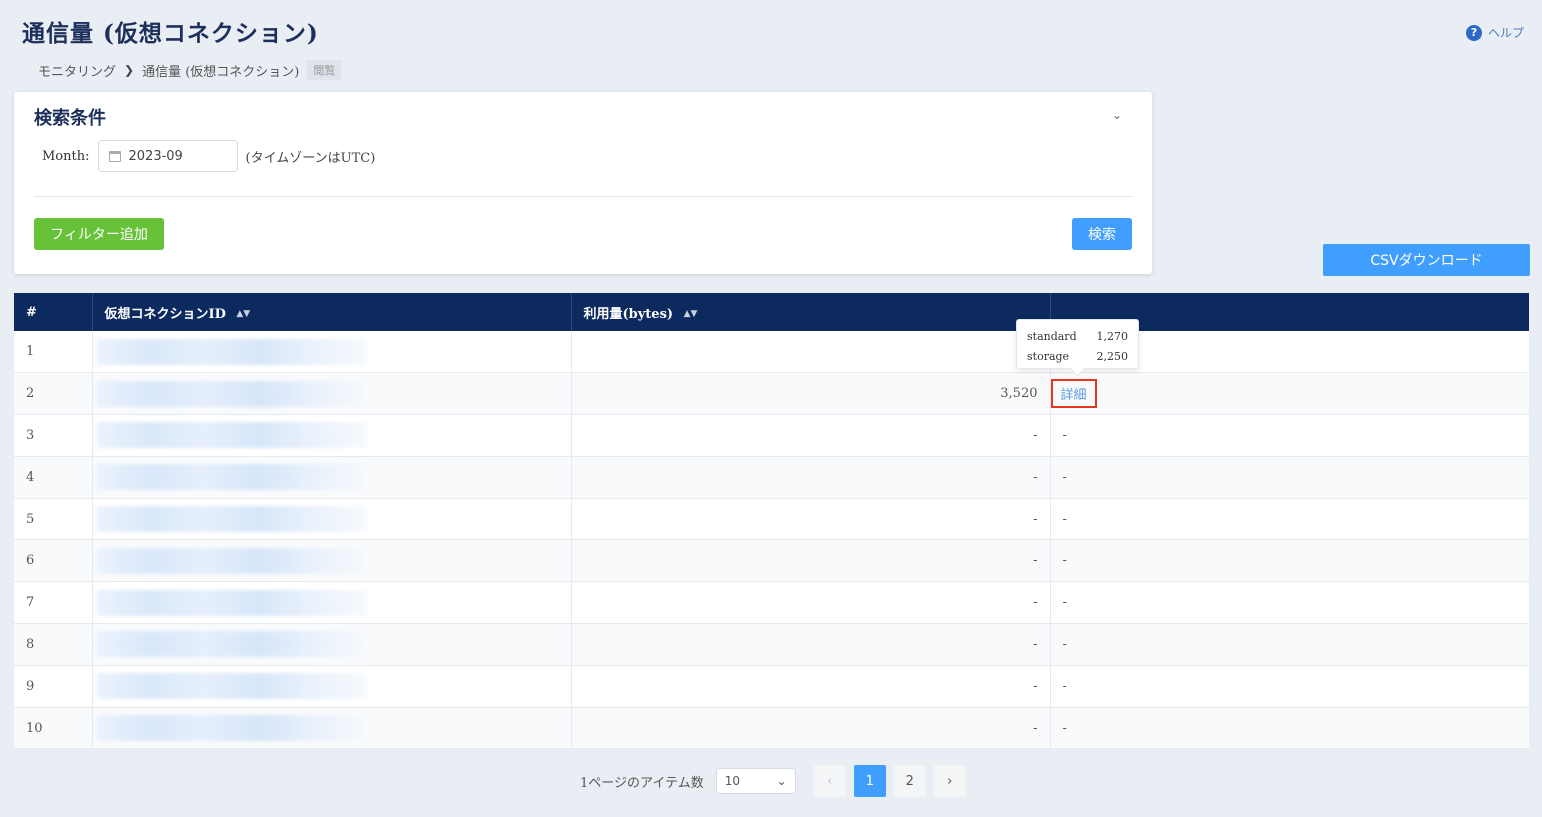 The height and width of the screenshot is (817, 1542). What do you see at coordinates (99, 234) in the screenshot?
I see `add-filter-button: フィルター追加` at bounding box center [99, 234].